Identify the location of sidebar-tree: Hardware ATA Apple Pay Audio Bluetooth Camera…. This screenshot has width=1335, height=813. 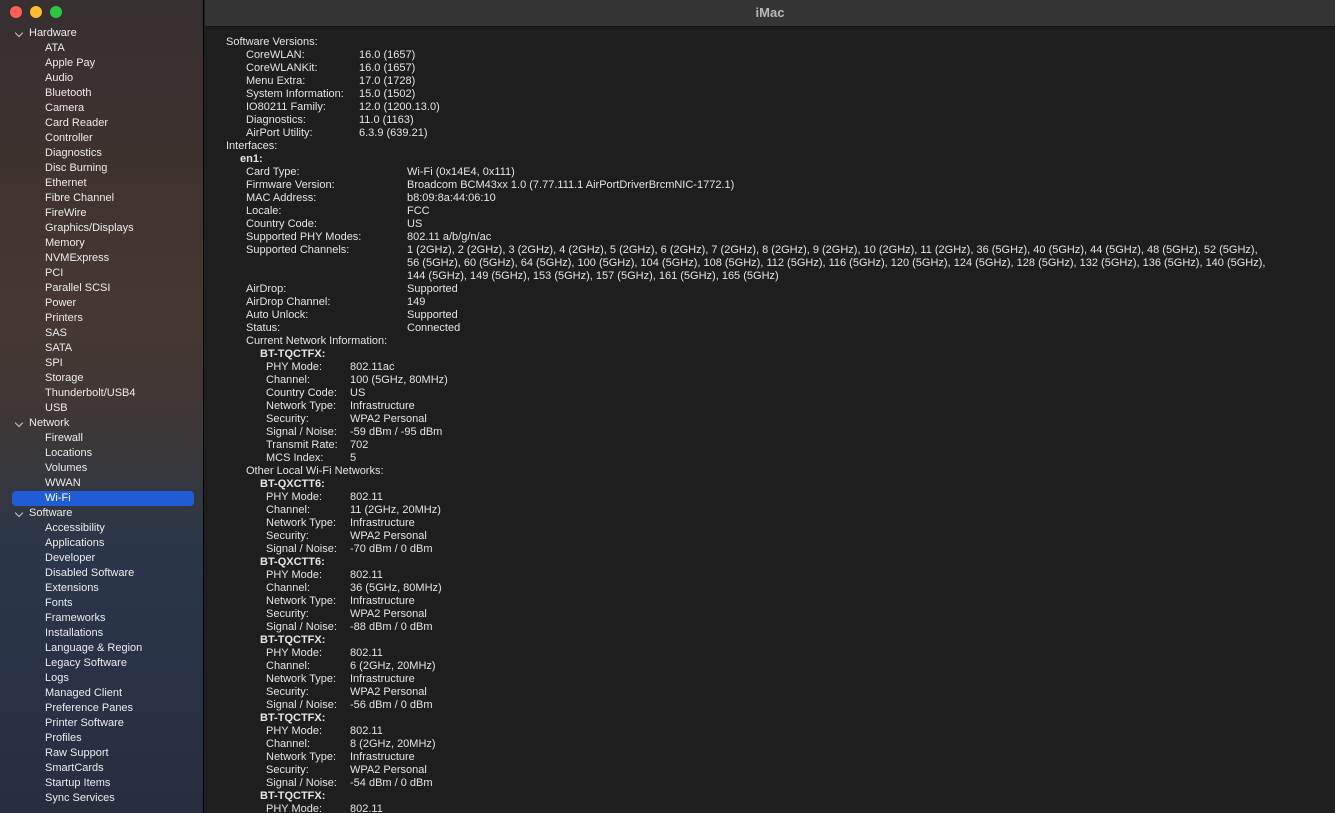
(101, 416).